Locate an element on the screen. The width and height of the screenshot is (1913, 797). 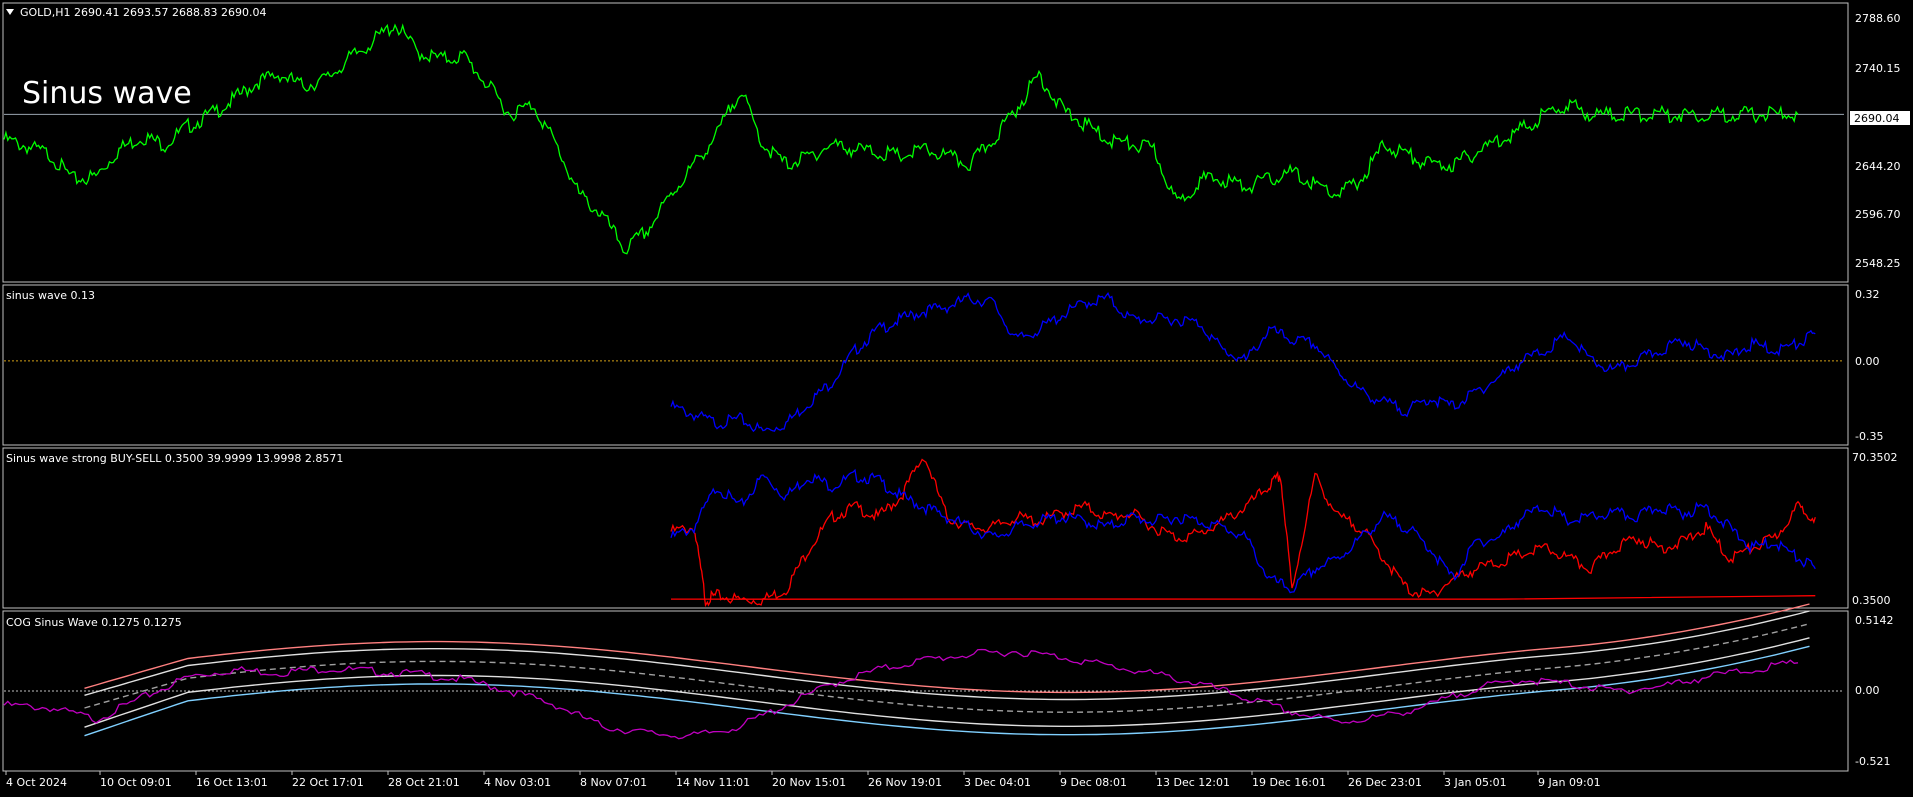
current-price-label: 2690.04 is located at coordinates (1877, 118).